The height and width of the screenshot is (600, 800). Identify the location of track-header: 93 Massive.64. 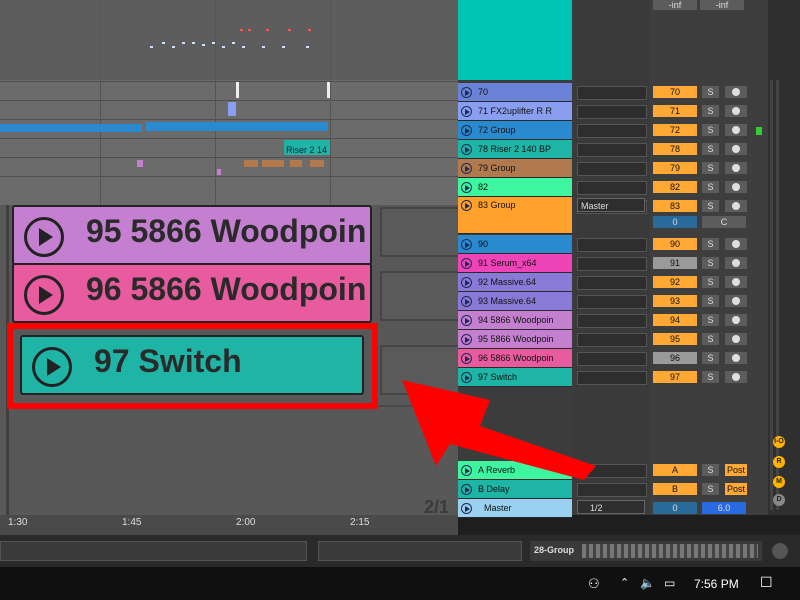
(515, 301).